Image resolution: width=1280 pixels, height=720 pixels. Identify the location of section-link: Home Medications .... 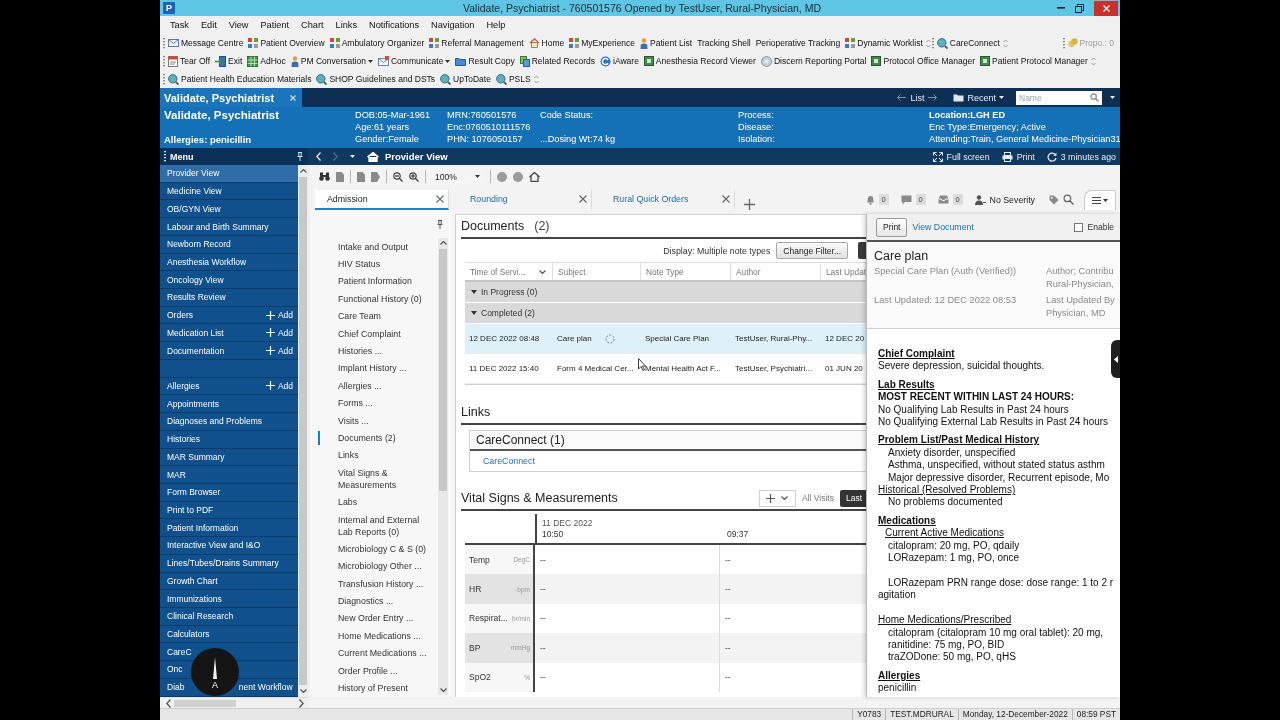
(374, 636).